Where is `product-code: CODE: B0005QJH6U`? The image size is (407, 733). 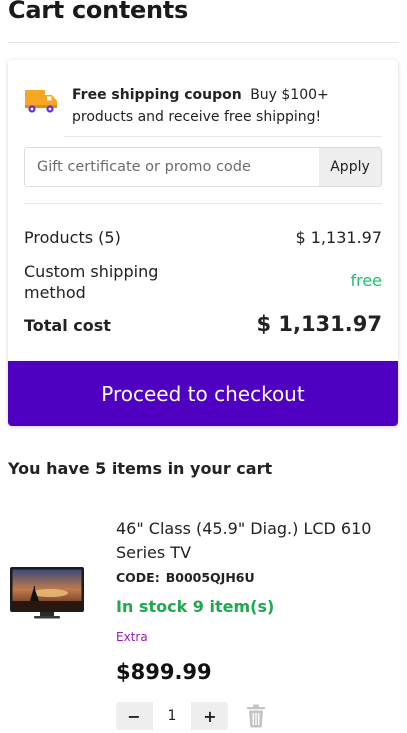
product-code: CODE: B0005QJH6U is located at coordinates (185, 577).